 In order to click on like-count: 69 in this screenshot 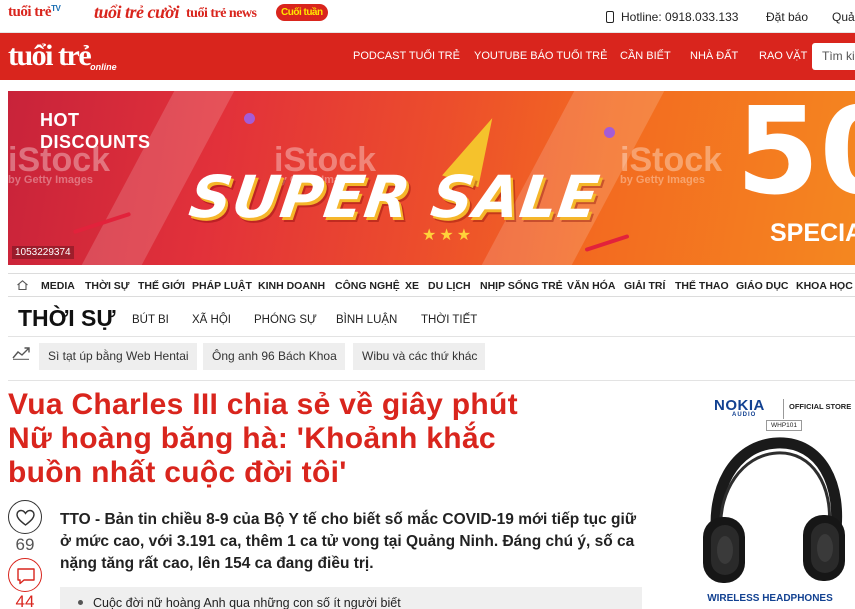, I will do `click(25, 544)`.